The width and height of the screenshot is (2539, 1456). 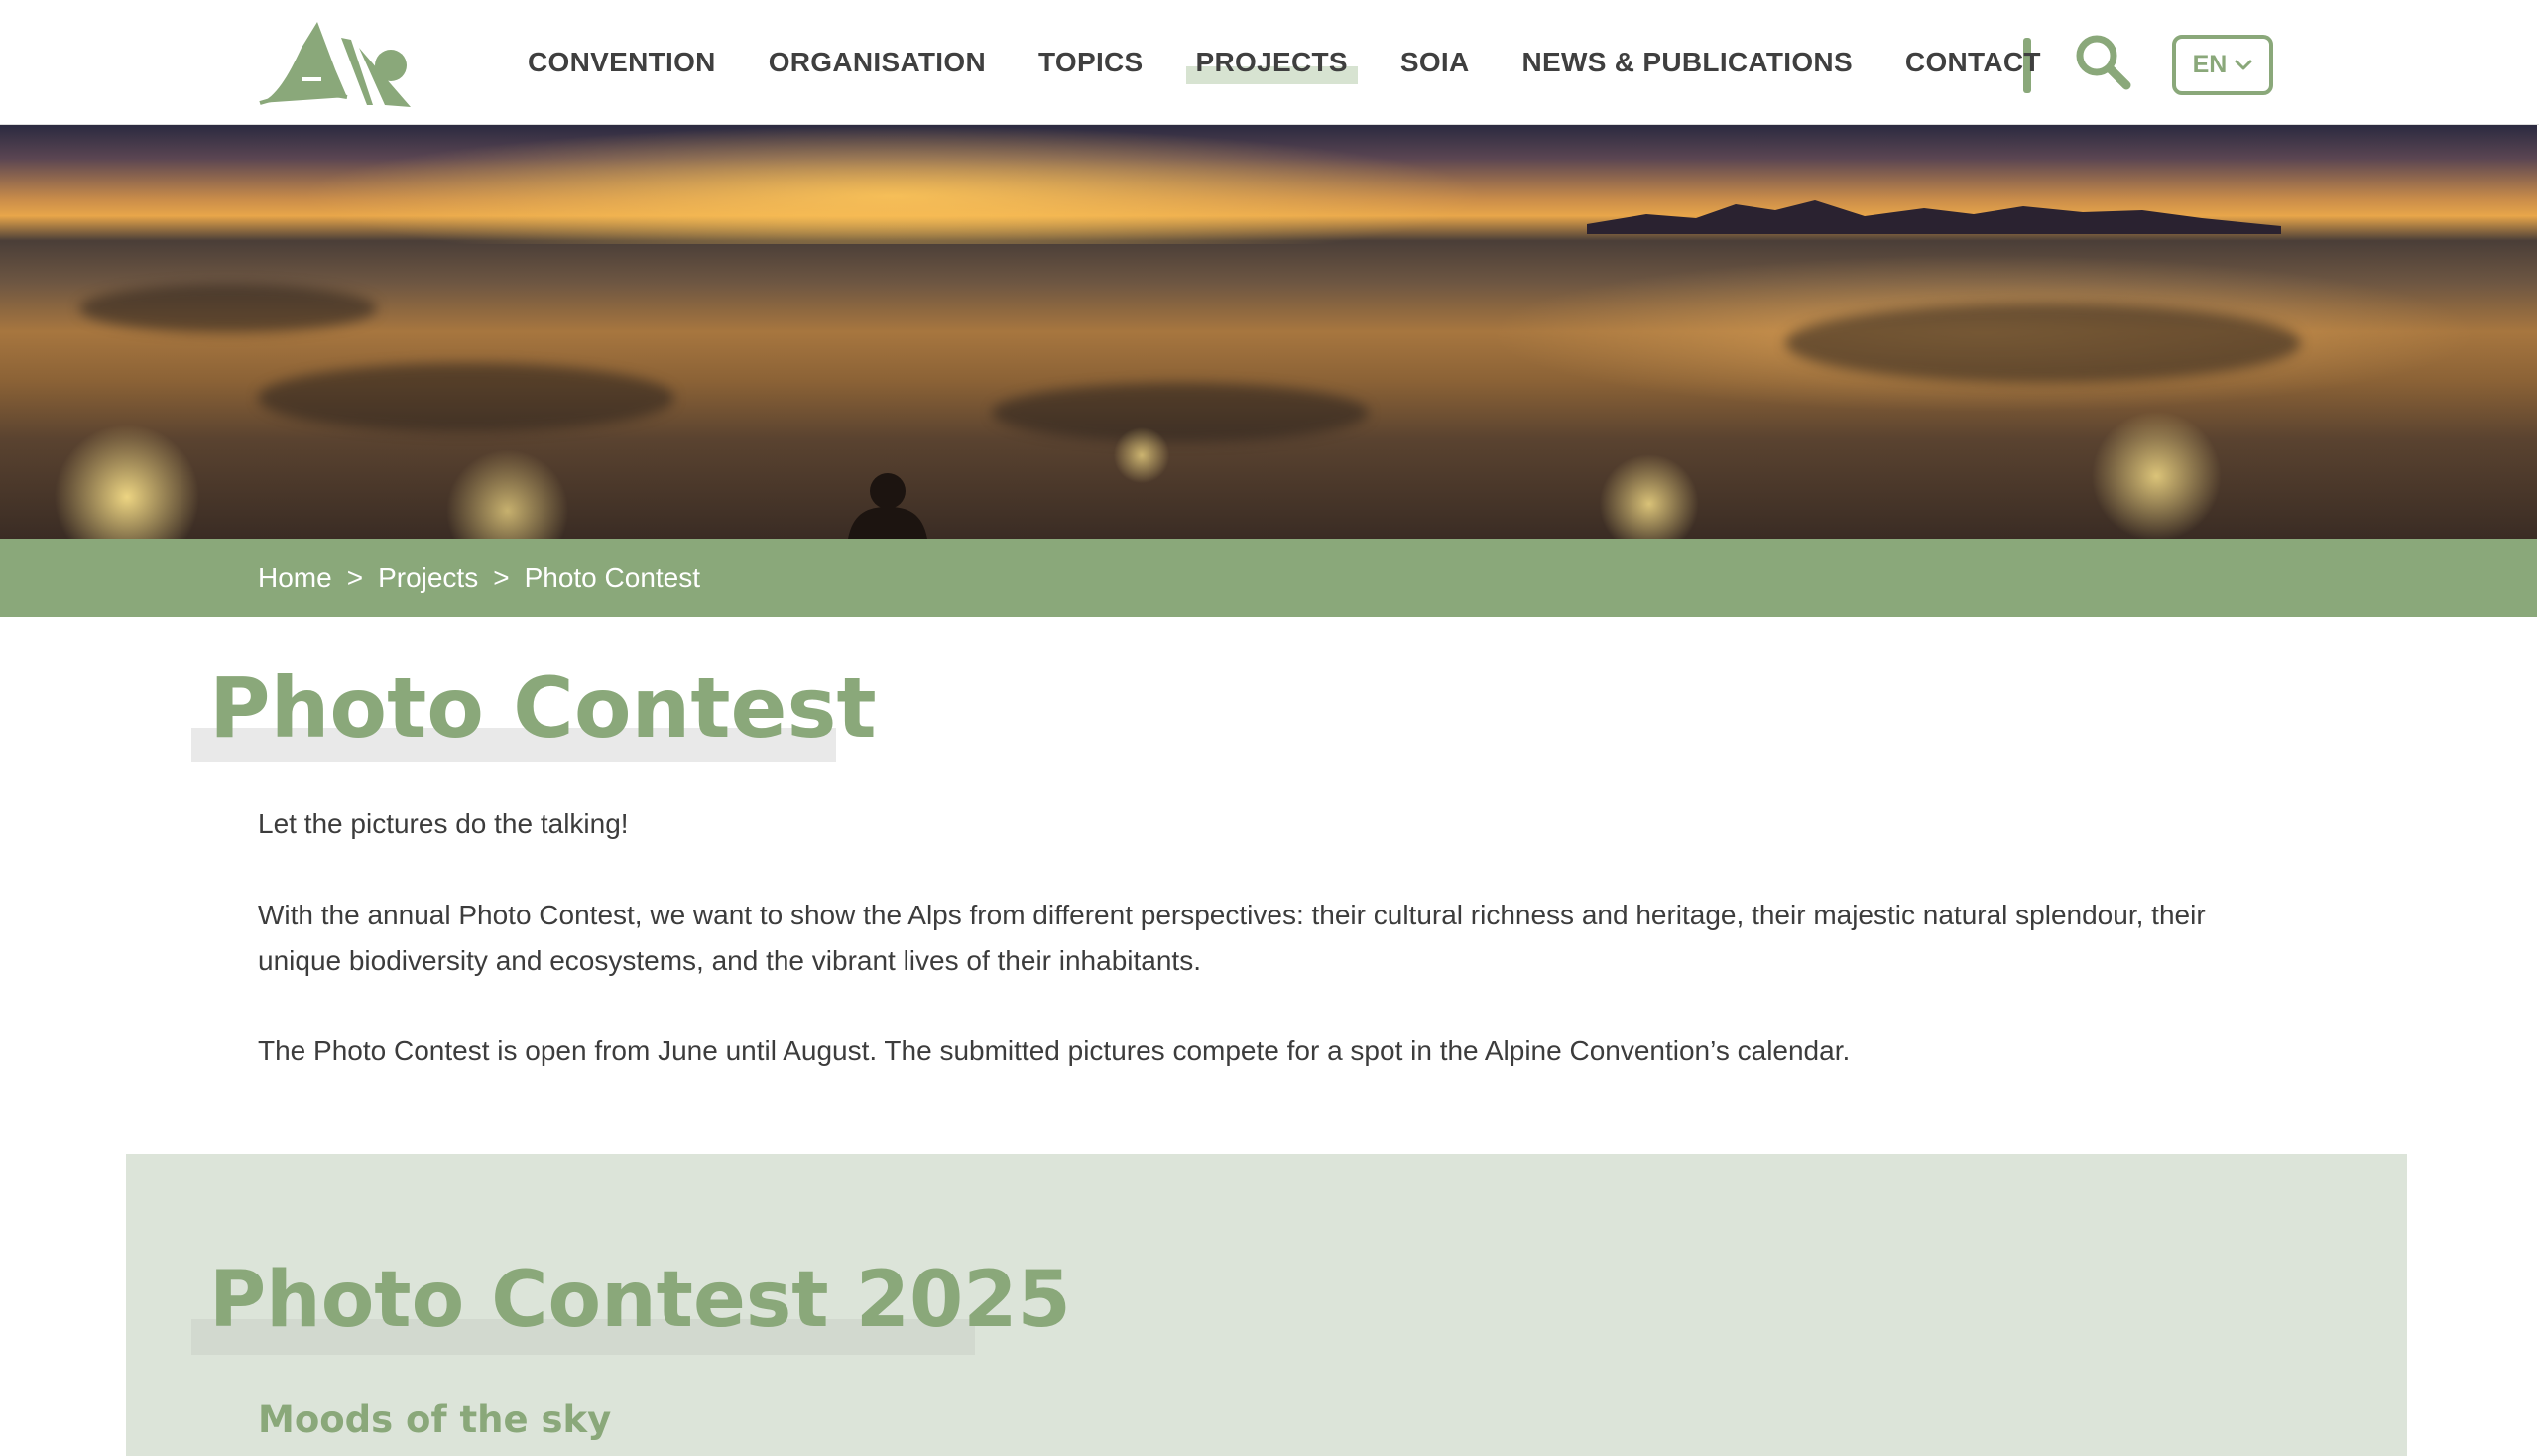 I want to click on section-title-wrap: Photo Contest 2025, so click(x=631, y=1300).